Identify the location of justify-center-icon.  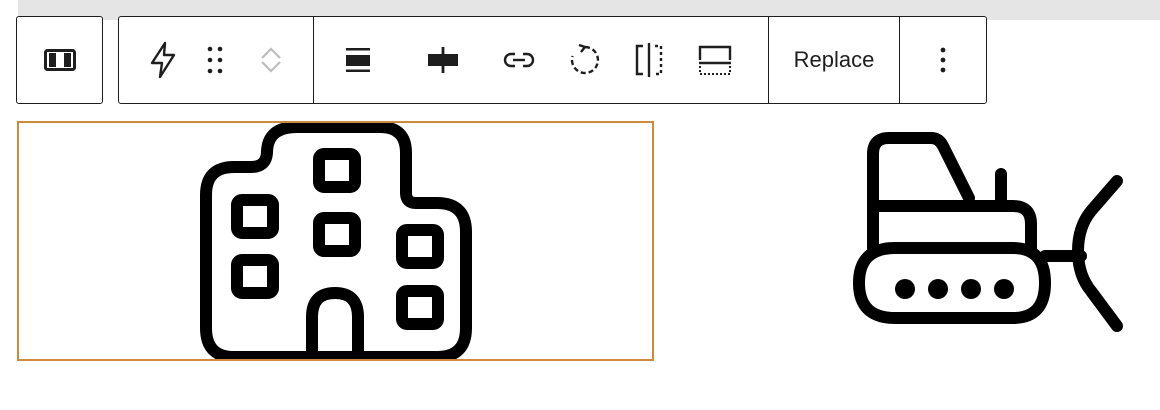
(443, 60).